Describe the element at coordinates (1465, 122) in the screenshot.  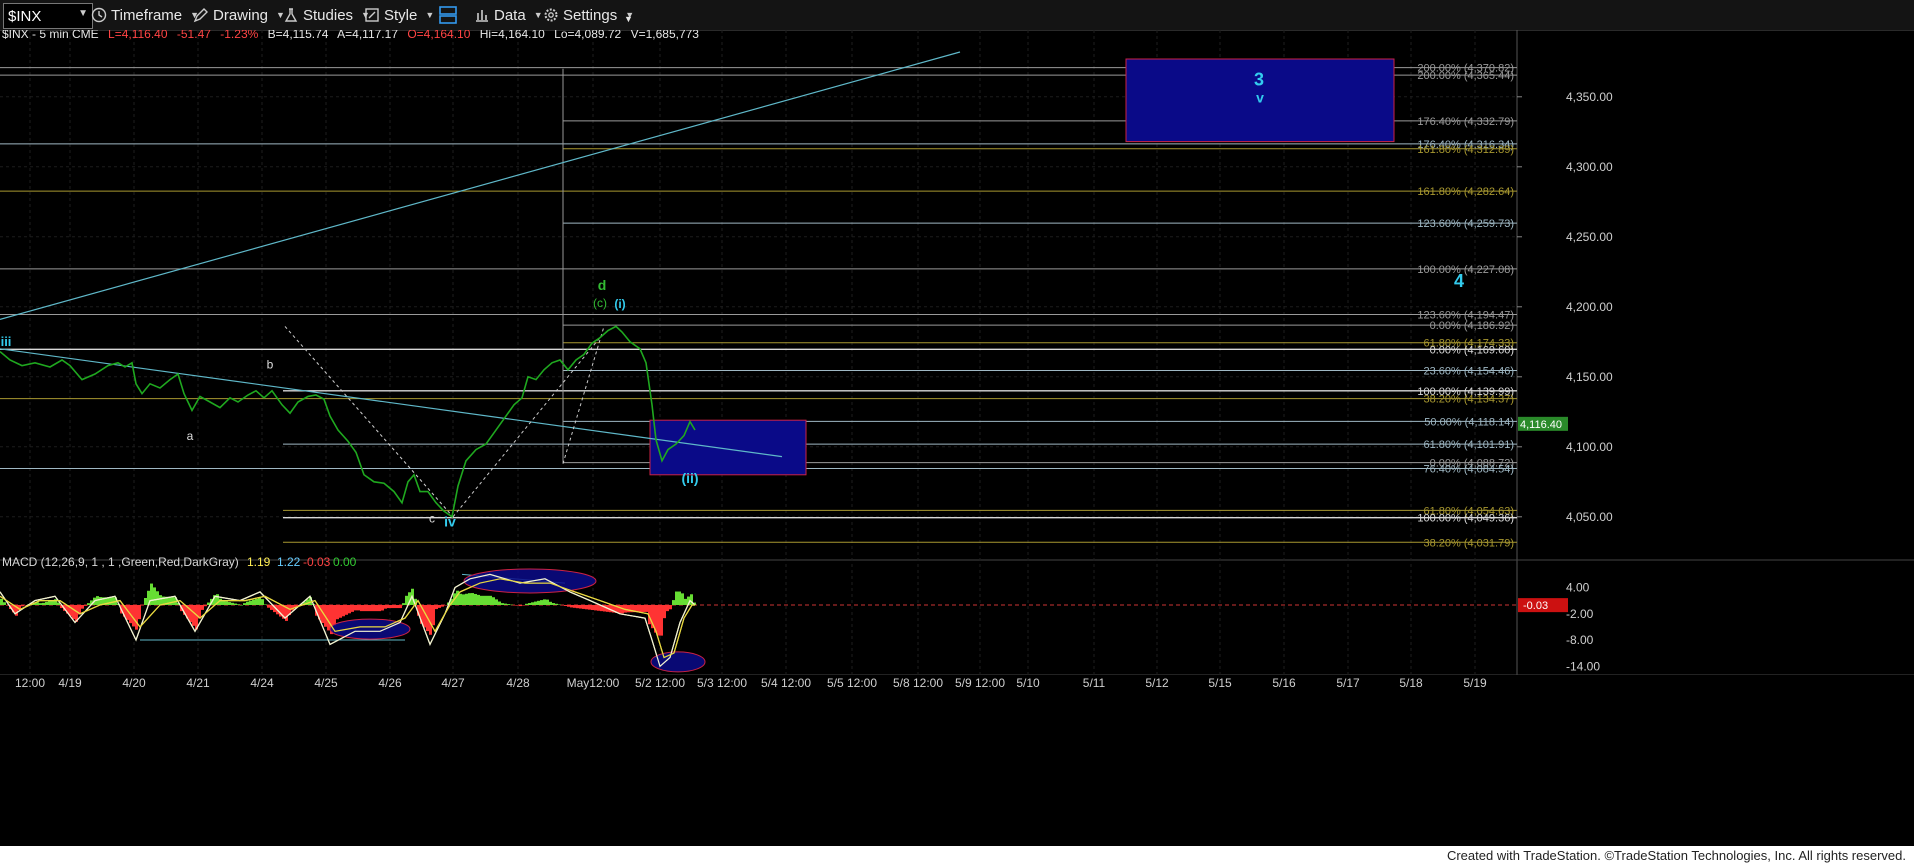
I see `fib-level-label: 176.40% (4,332.79)` at that location.